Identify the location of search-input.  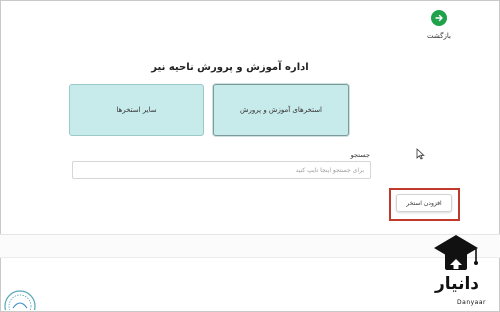
(221, 170).